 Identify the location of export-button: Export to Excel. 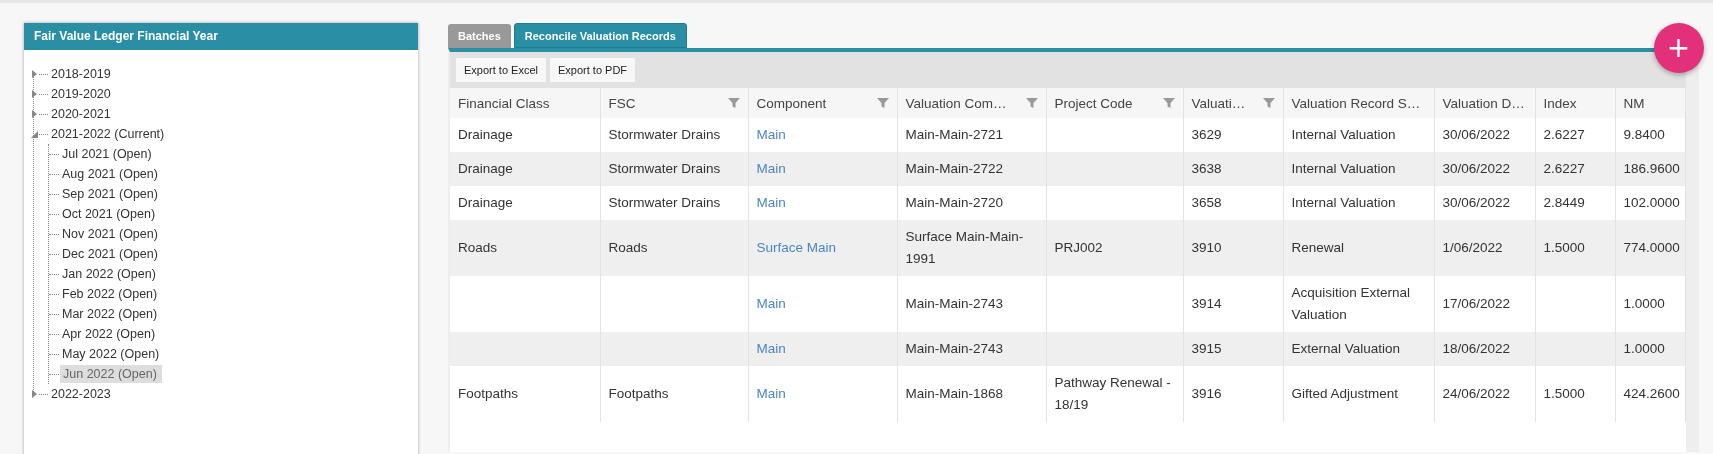
(501, 70).